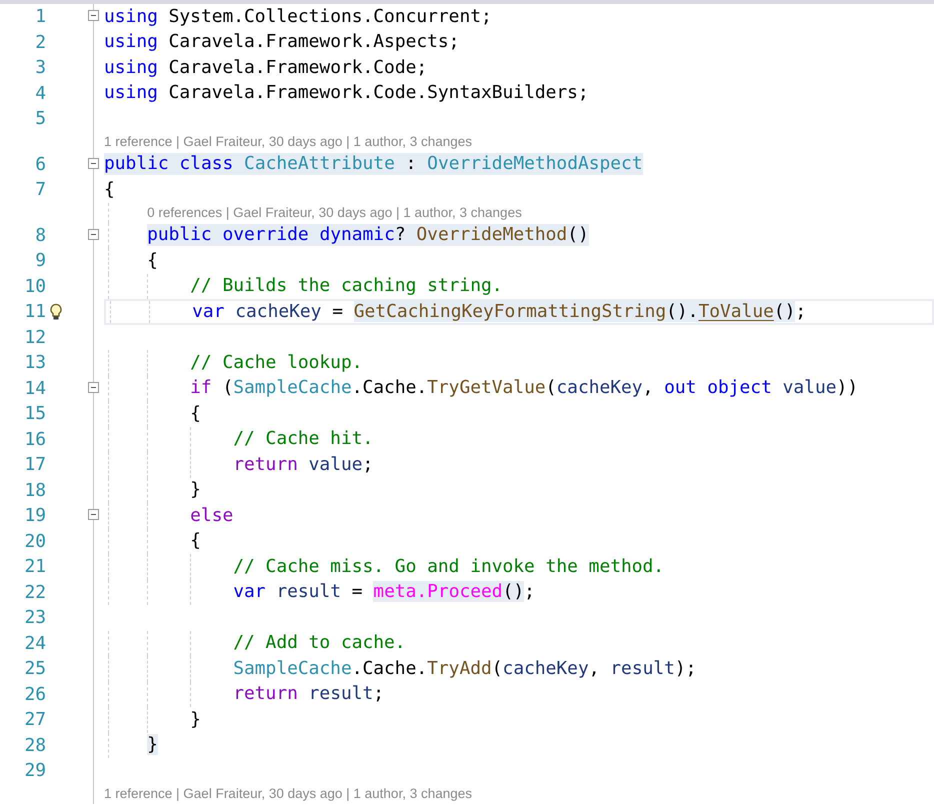  Describe the element at coordinates (34, 617) in the screenshot. I see `line-number: 23` at that location.